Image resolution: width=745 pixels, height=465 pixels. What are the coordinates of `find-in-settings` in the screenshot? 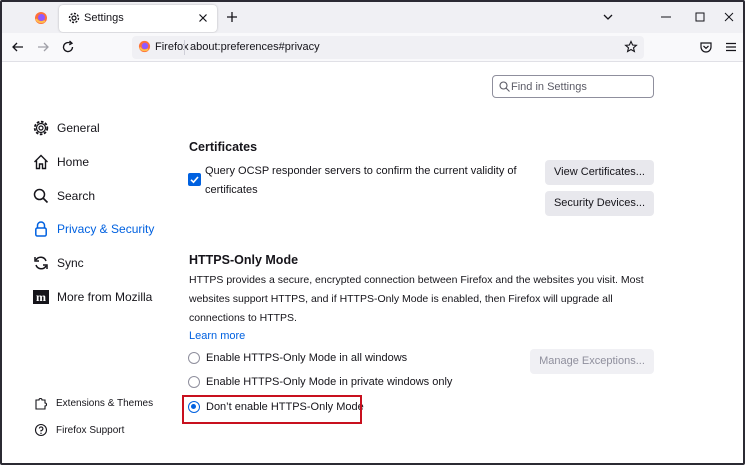 It's located at (573, 86).